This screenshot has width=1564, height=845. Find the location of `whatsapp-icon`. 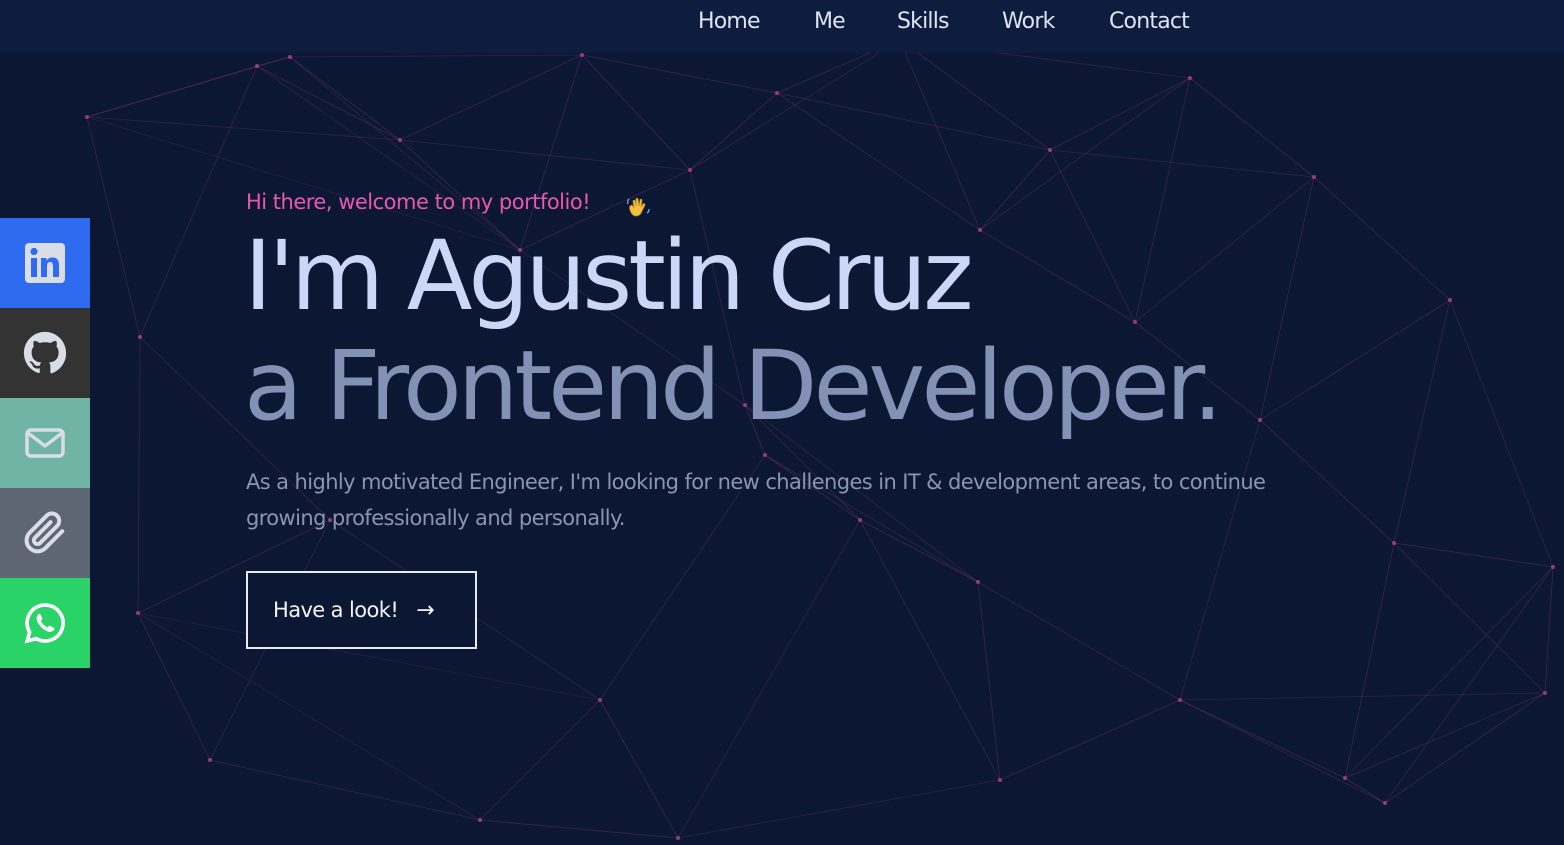

whatsapp-icon is located at coordinates (44, 623).